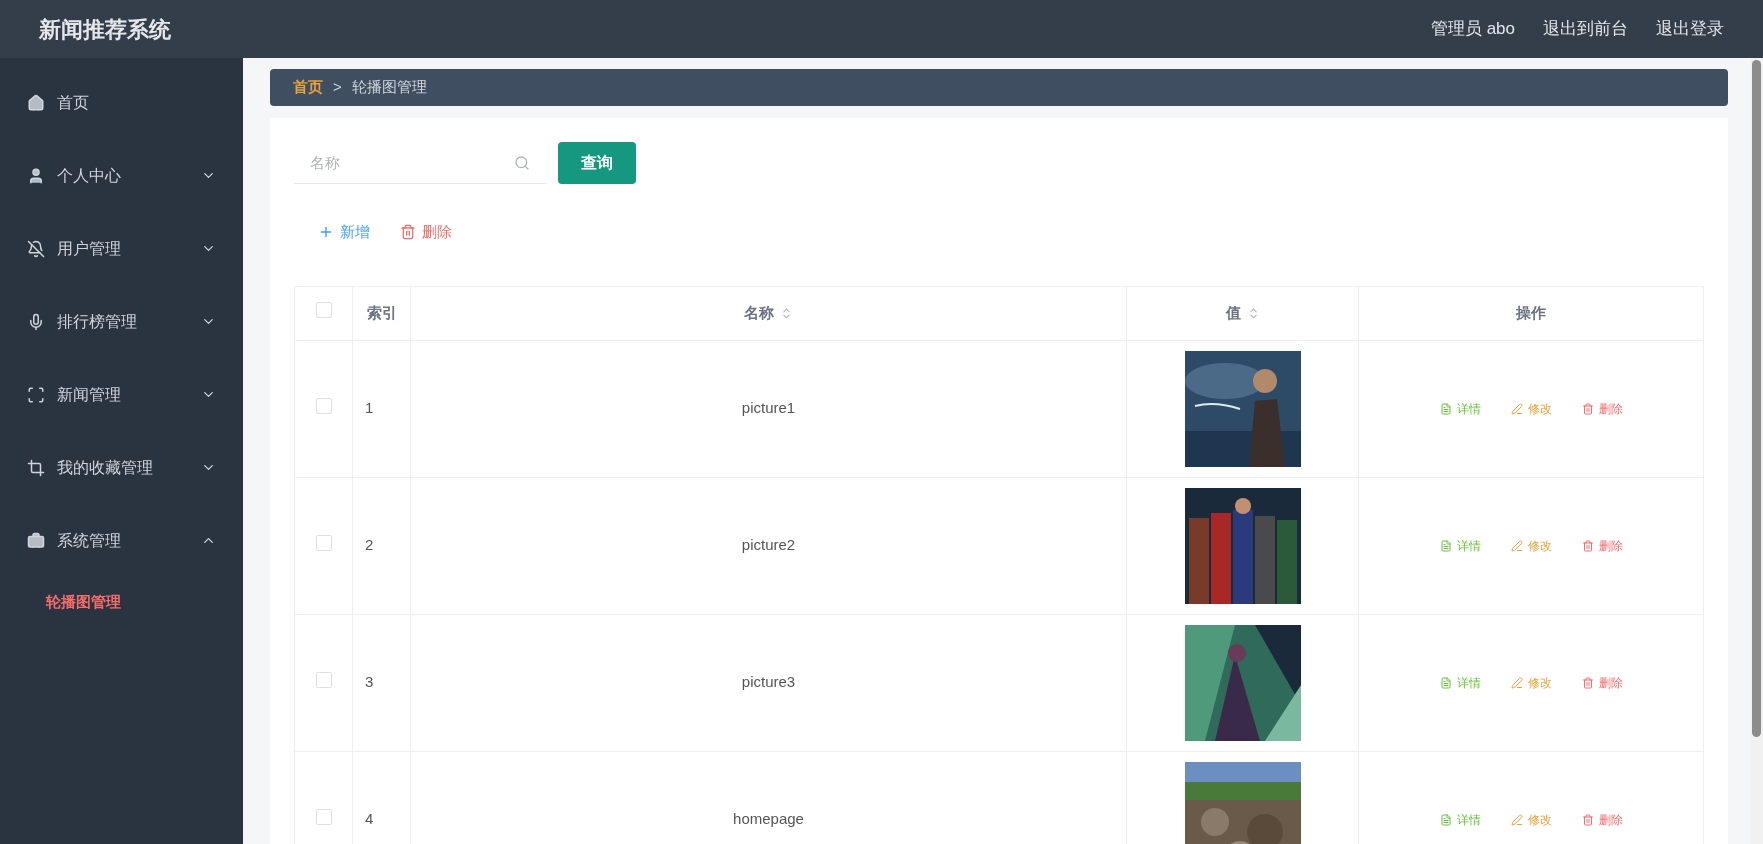  Describe the element at coordinates (1531, 312) in the screenshot. I see `column-header: 操作` at that location.